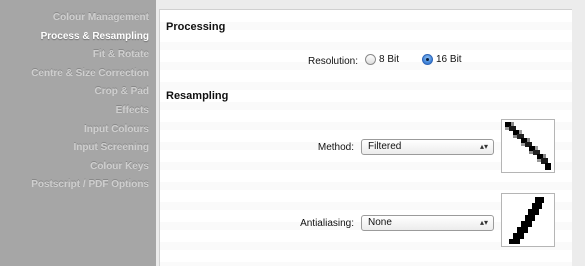 This screenshot has width=585, height=266. What do you see at coordinates (197, 96) in the screenshot?
I see `resampling-section-title: Resampling` at bounding box center [197, 96].